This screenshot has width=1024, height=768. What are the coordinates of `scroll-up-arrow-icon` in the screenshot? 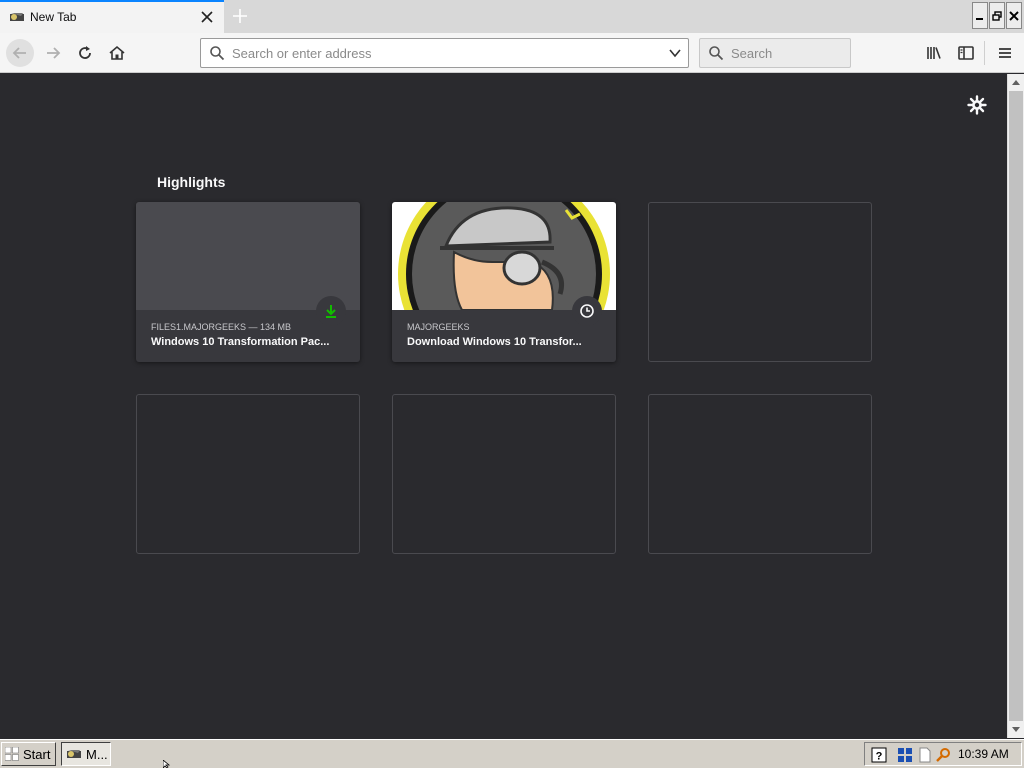 It's located at (1016, 82).